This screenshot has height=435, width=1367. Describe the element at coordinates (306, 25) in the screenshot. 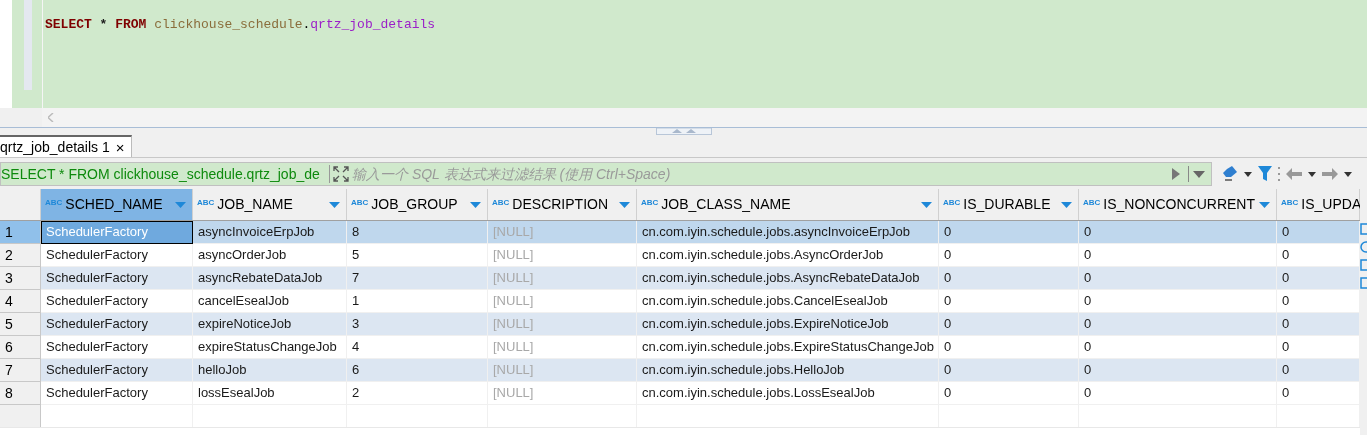

I see `sql-token: .` at that location.